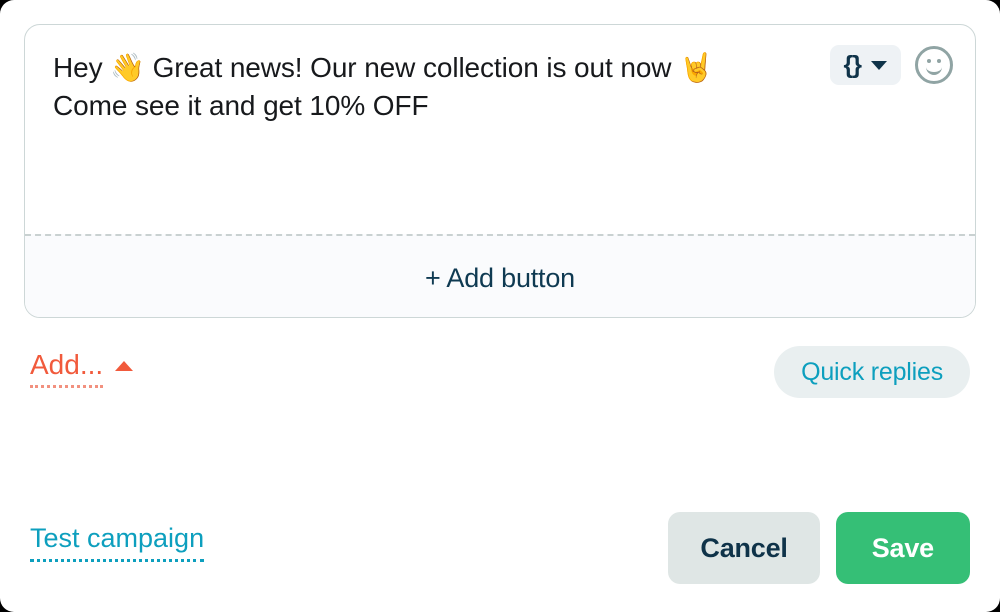  What do you see at coordinates (902, 548) in the screenshot?
I see `save-button: Save` at bounding box center [902, 548].